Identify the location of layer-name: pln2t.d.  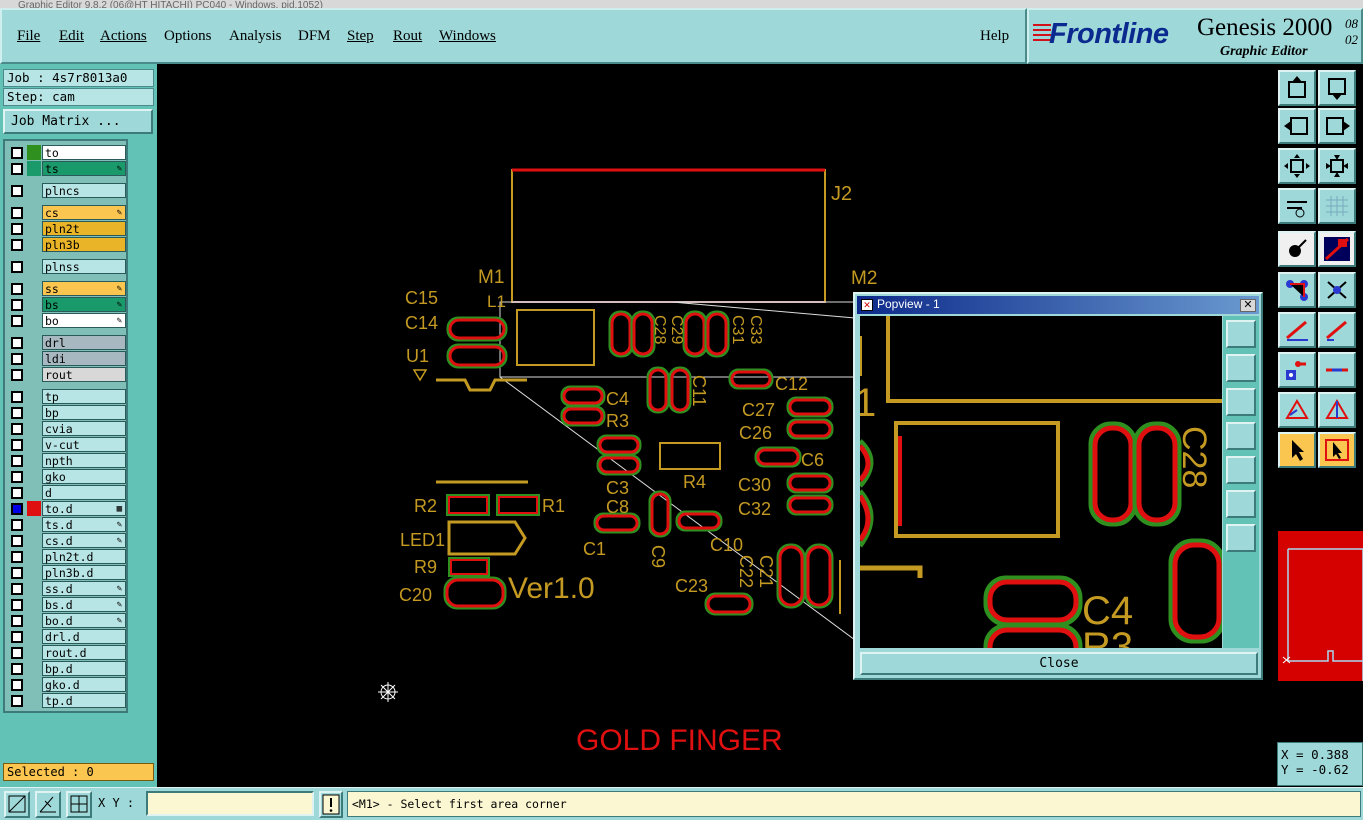
(84, 556).